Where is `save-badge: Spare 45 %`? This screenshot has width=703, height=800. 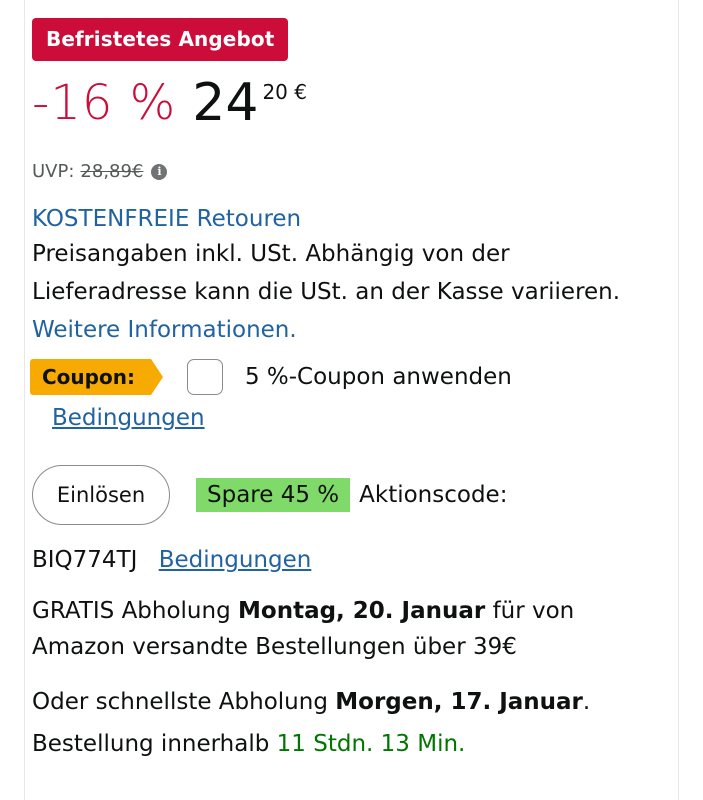
save-badge: Spare 45 % is located at coordinates (273, 495).